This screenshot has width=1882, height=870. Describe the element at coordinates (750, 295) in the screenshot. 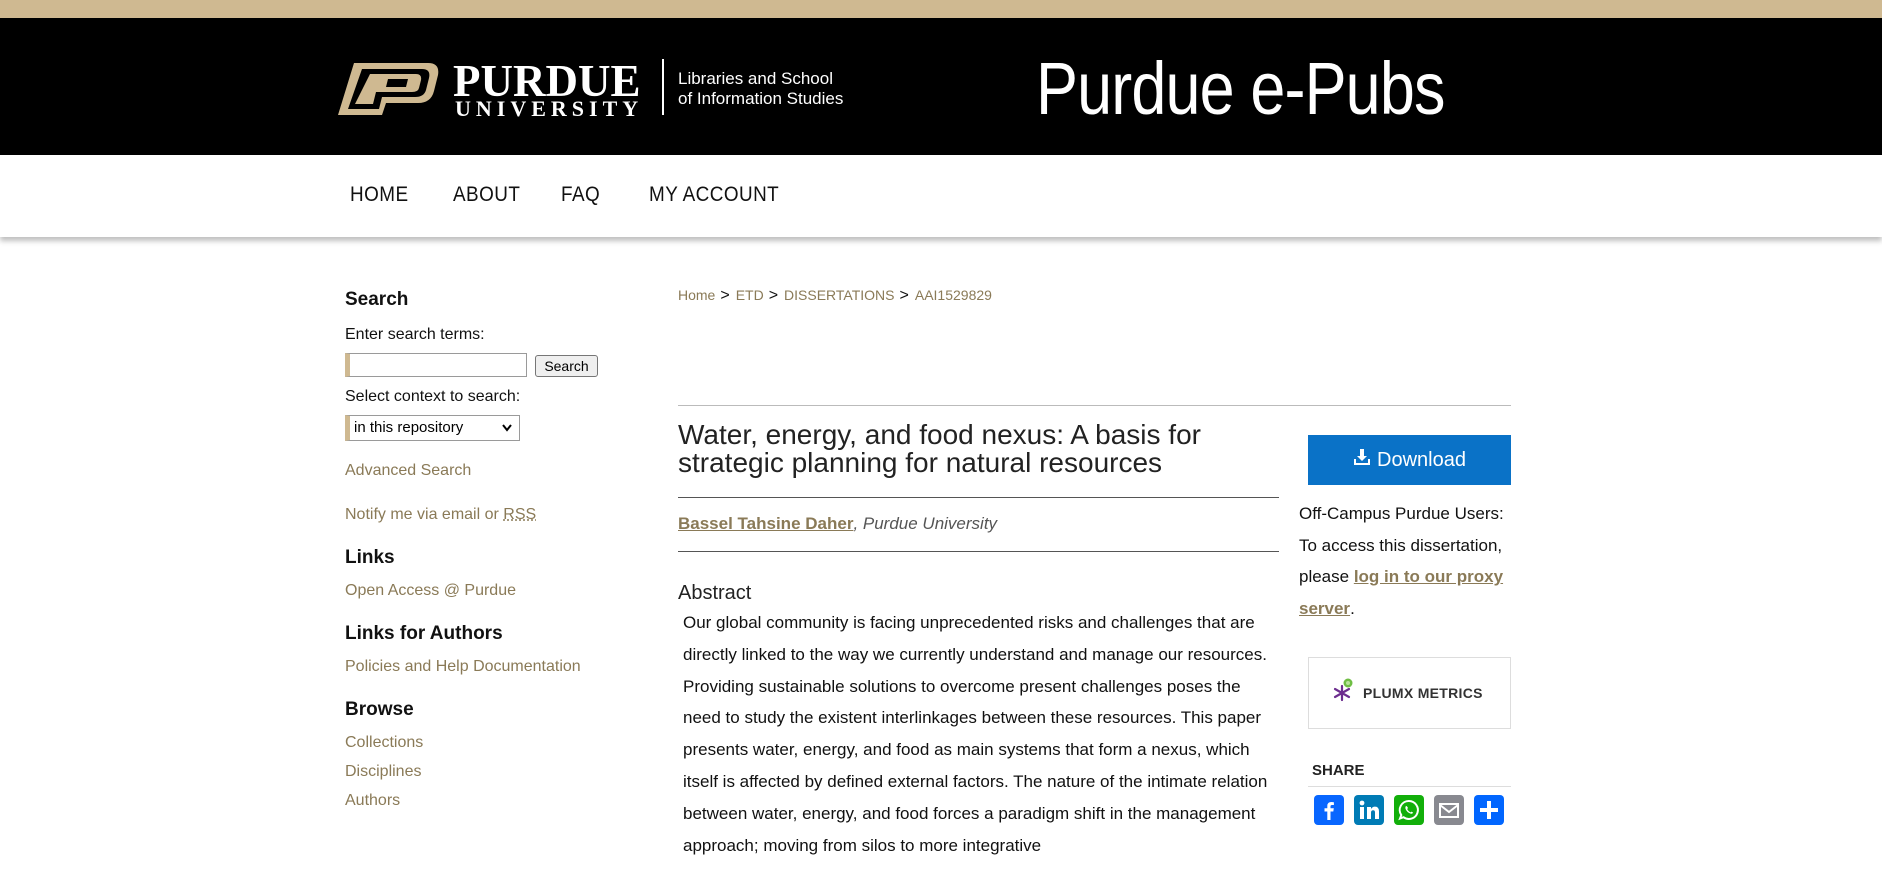

I see `breadcrumb-etd: ETD` at that location.